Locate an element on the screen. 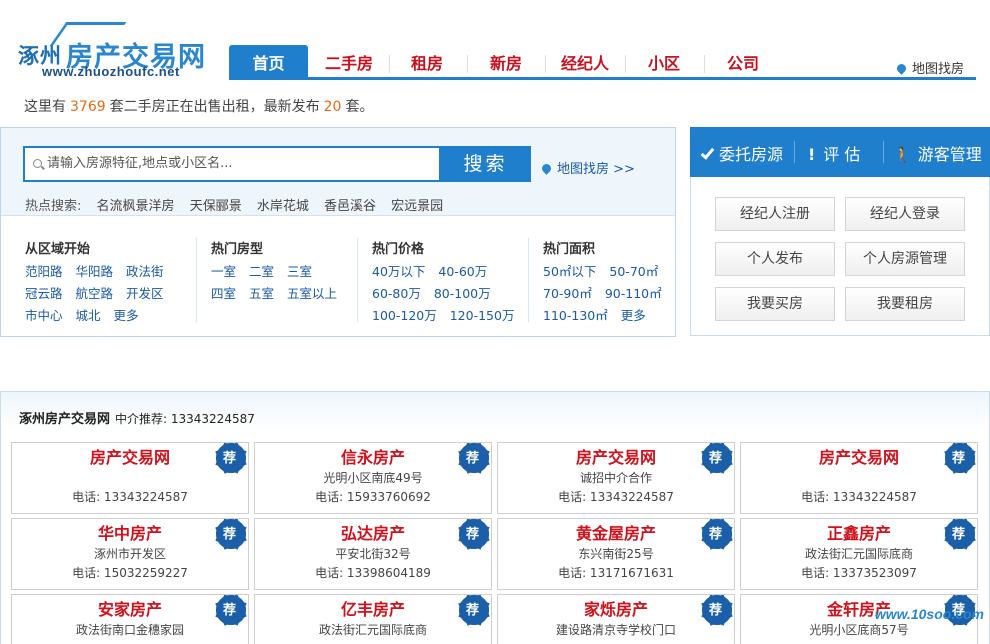 This screenshot has height=644, width=990. category-link: 80-100万 is located at coordinates (462, 293).